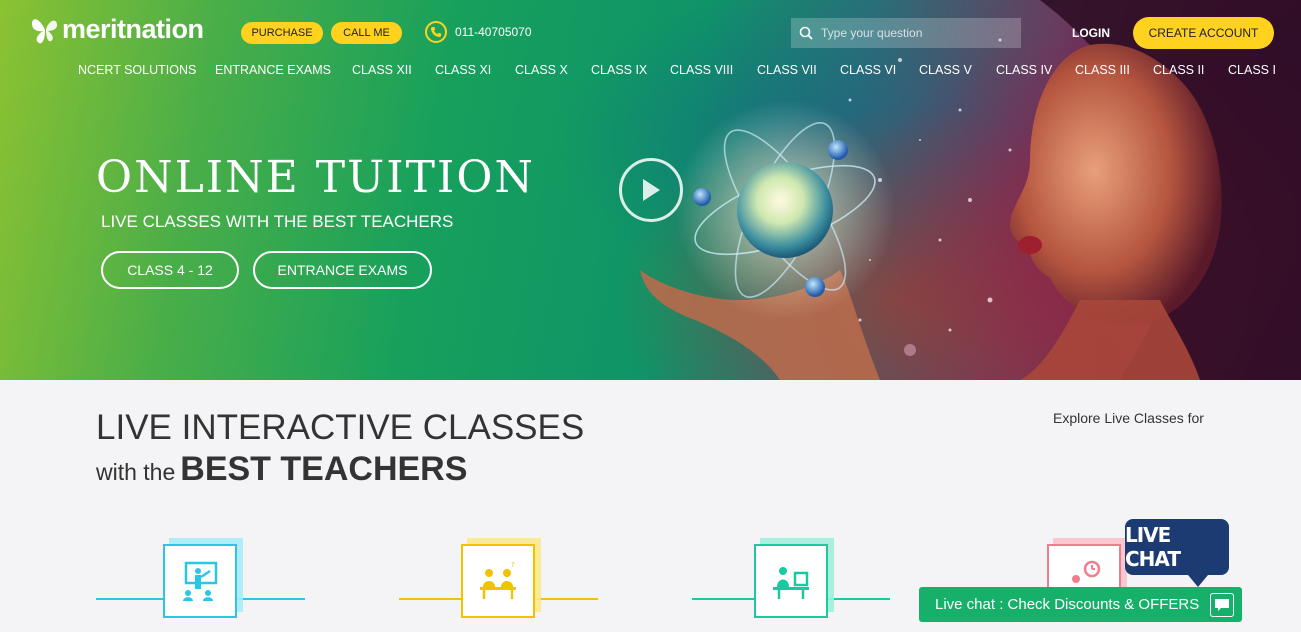 This screenshot has width=1301, height=632. Describe the element at coordinates (1203, 33) in the screenshot. I see `create-account-button: CREATE ACCOUNT` at that location.